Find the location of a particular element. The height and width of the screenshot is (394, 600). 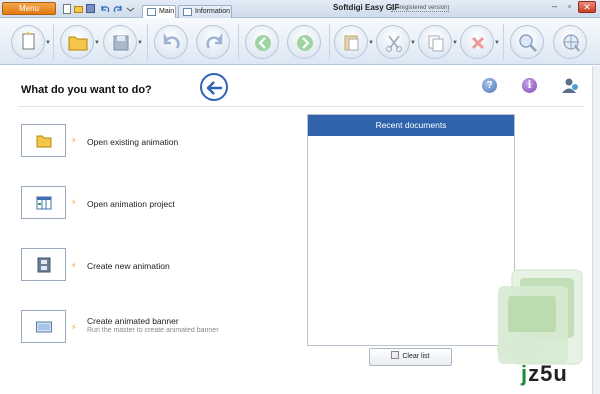

paste-icon is located at coordinates (351, 42).